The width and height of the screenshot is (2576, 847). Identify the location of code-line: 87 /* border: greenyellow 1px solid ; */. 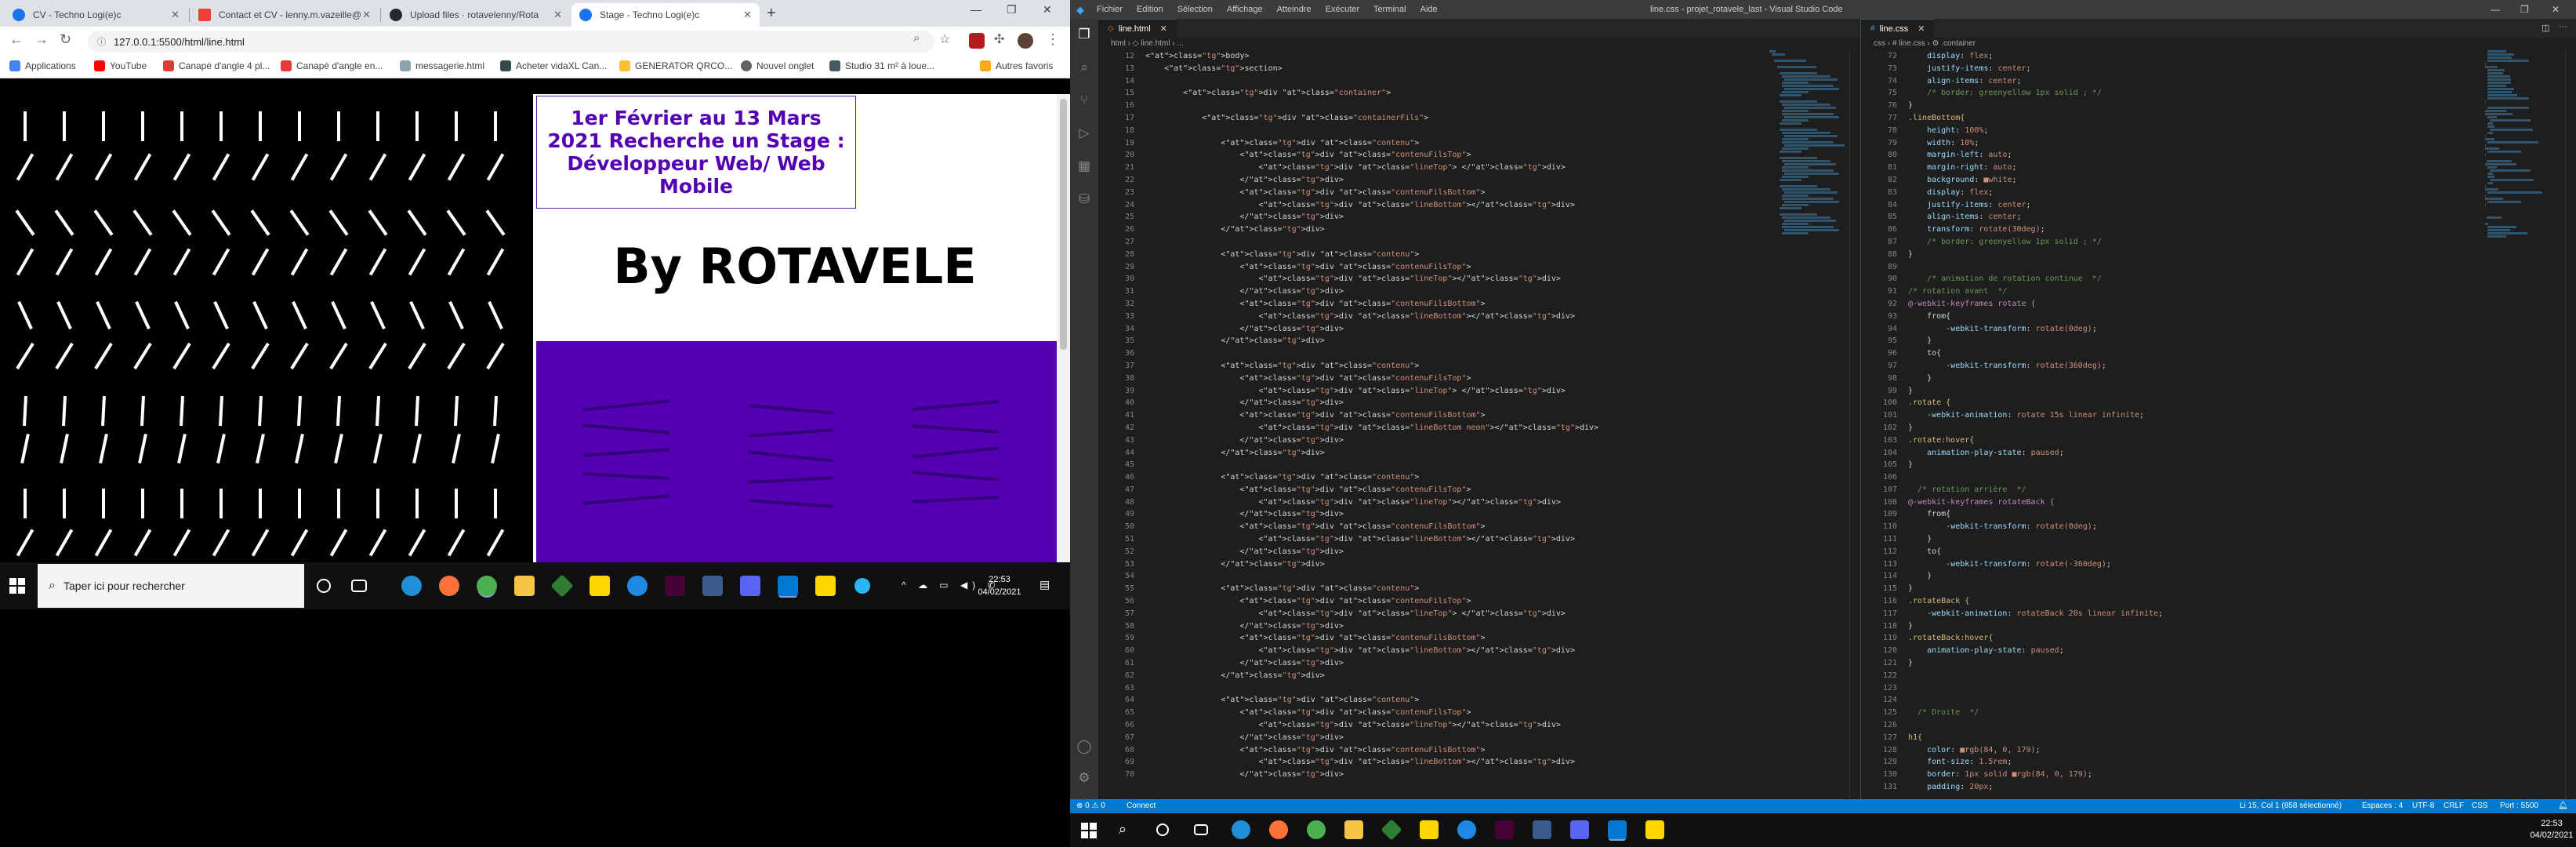
(2218, 242).